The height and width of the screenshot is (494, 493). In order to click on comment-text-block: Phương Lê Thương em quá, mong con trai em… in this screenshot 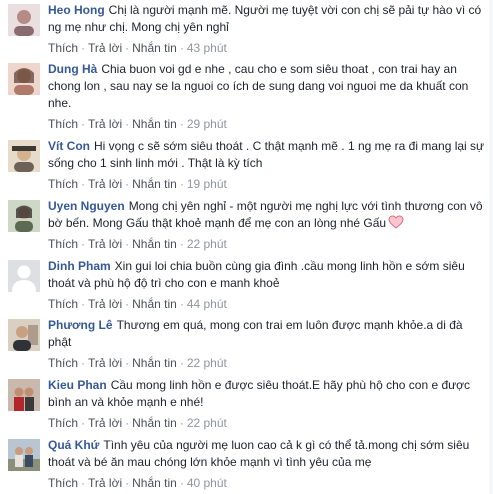, I will do `click(267, 334)`.